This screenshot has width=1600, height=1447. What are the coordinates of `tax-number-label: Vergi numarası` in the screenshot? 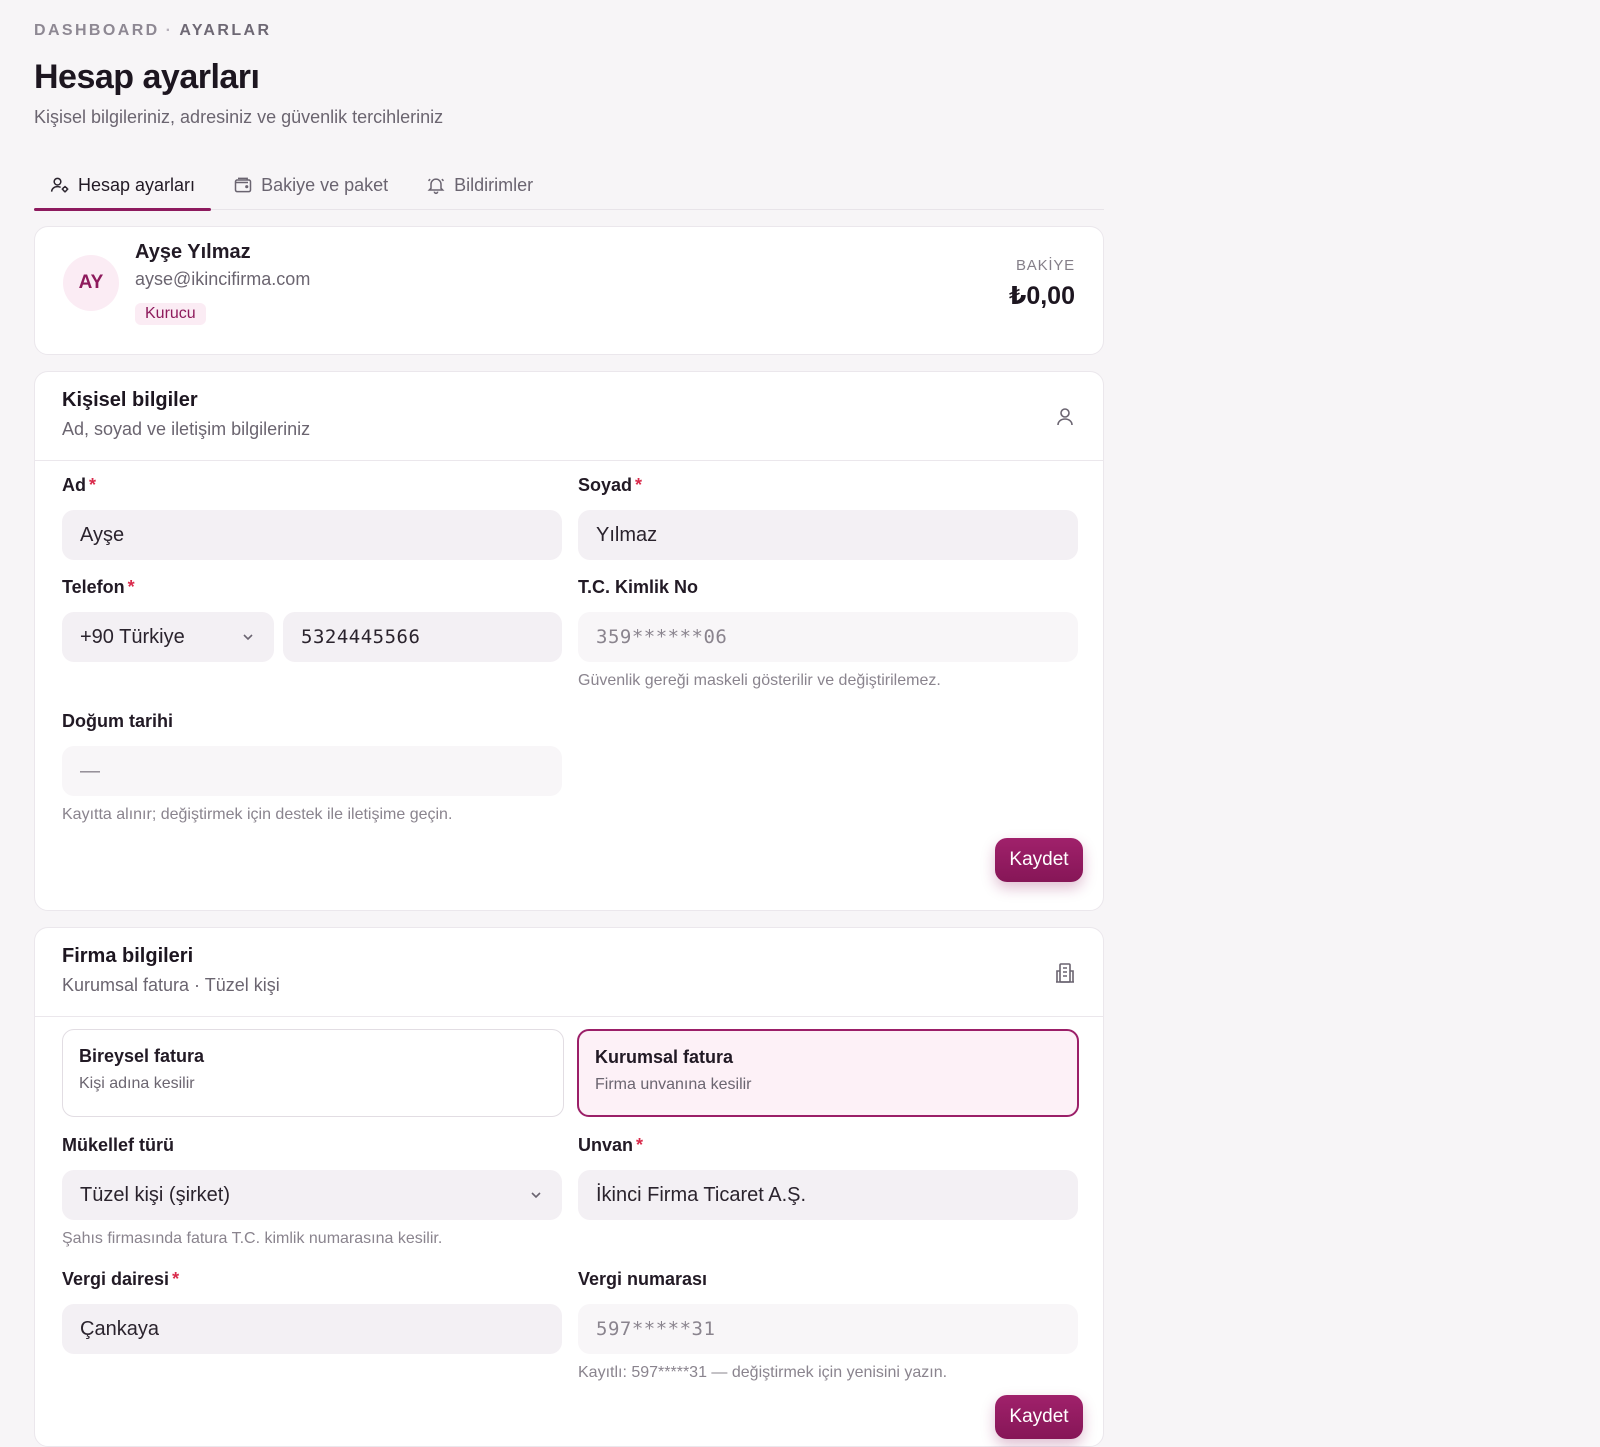 It's located at (643, 1279).